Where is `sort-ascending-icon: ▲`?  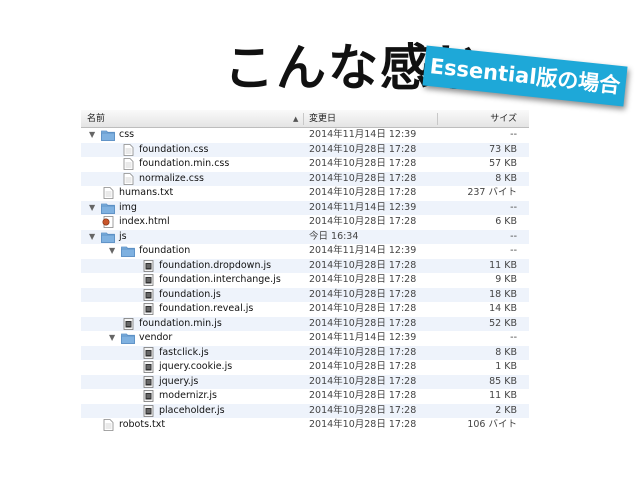 sort-ascending-icon: ▲ is located at coordinates (295, 119).